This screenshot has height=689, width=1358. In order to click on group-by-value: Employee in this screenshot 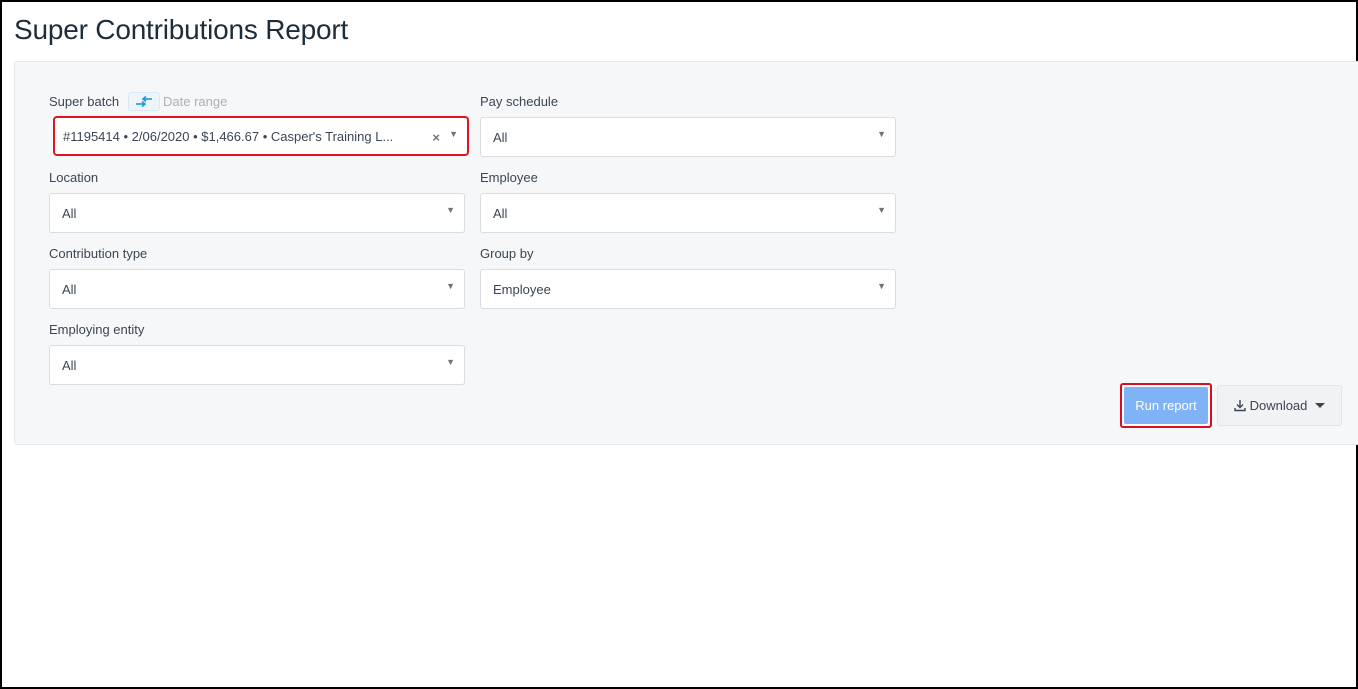, I will do `click(522, 289)`.